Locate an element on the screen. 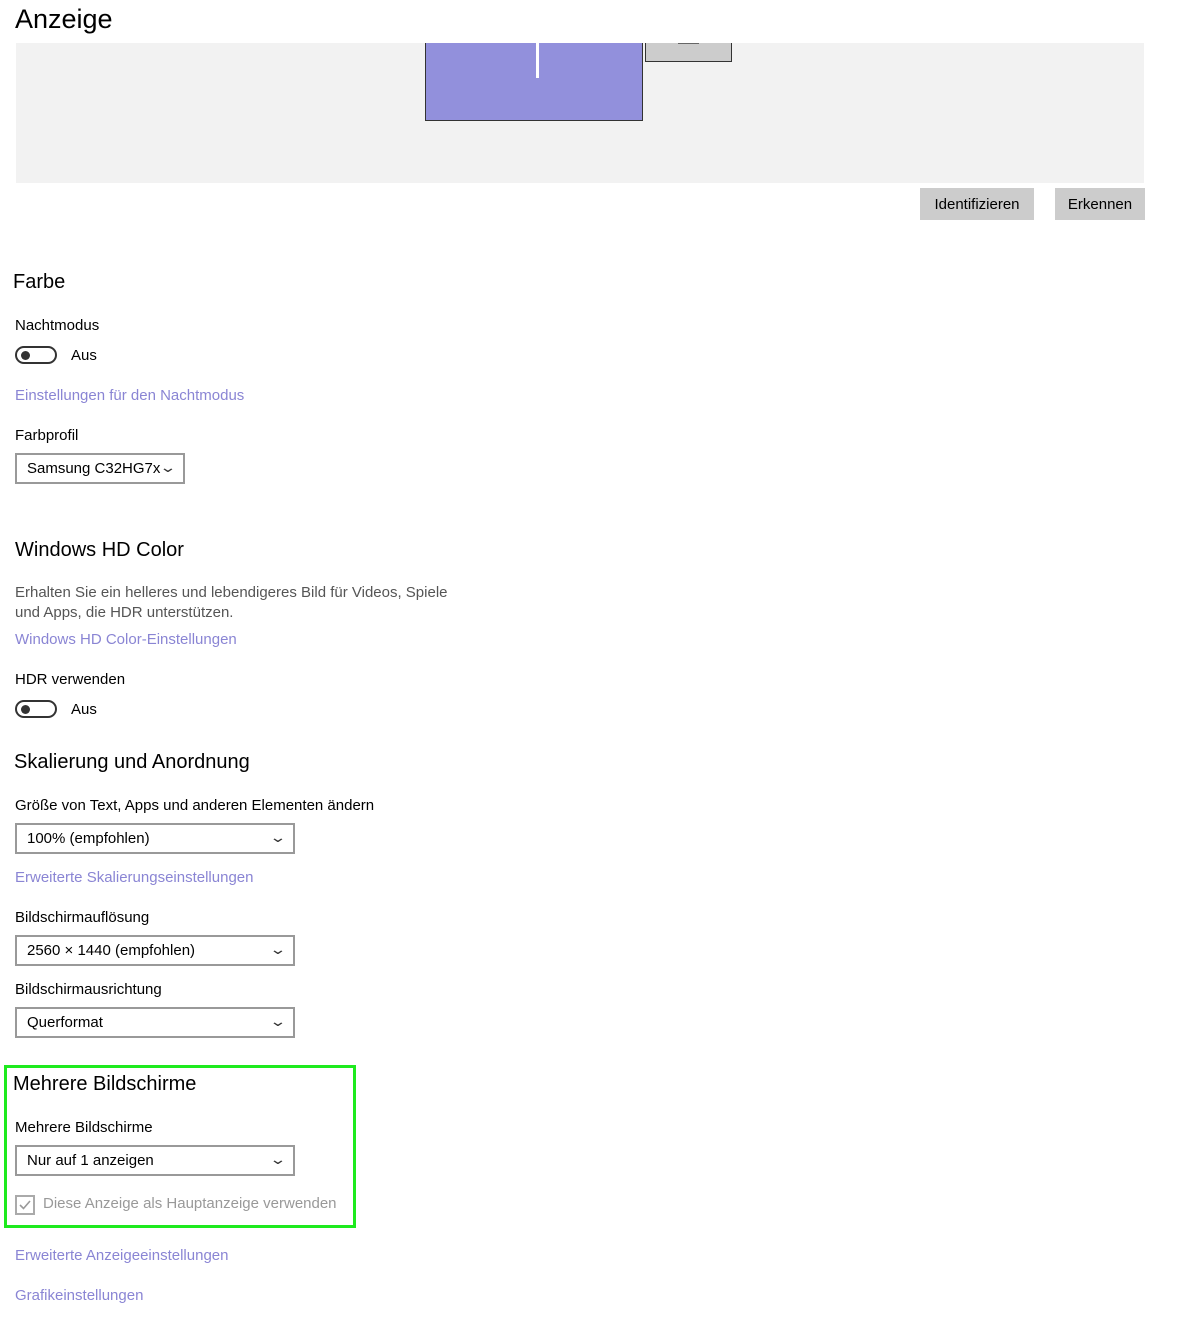 This screenshot has height=1328, width=1177. night-mode-toggle is located at coordinates (36, 355).